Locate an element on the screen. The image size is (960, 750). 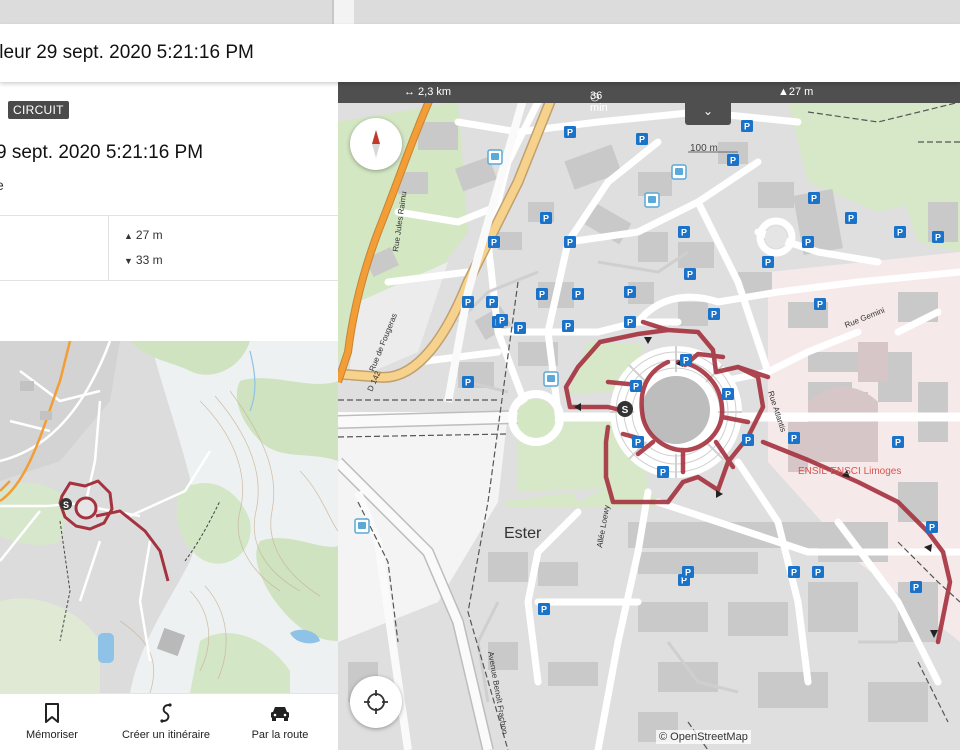
memorize-button: Mémoriser is located at coordinates (52, 721).